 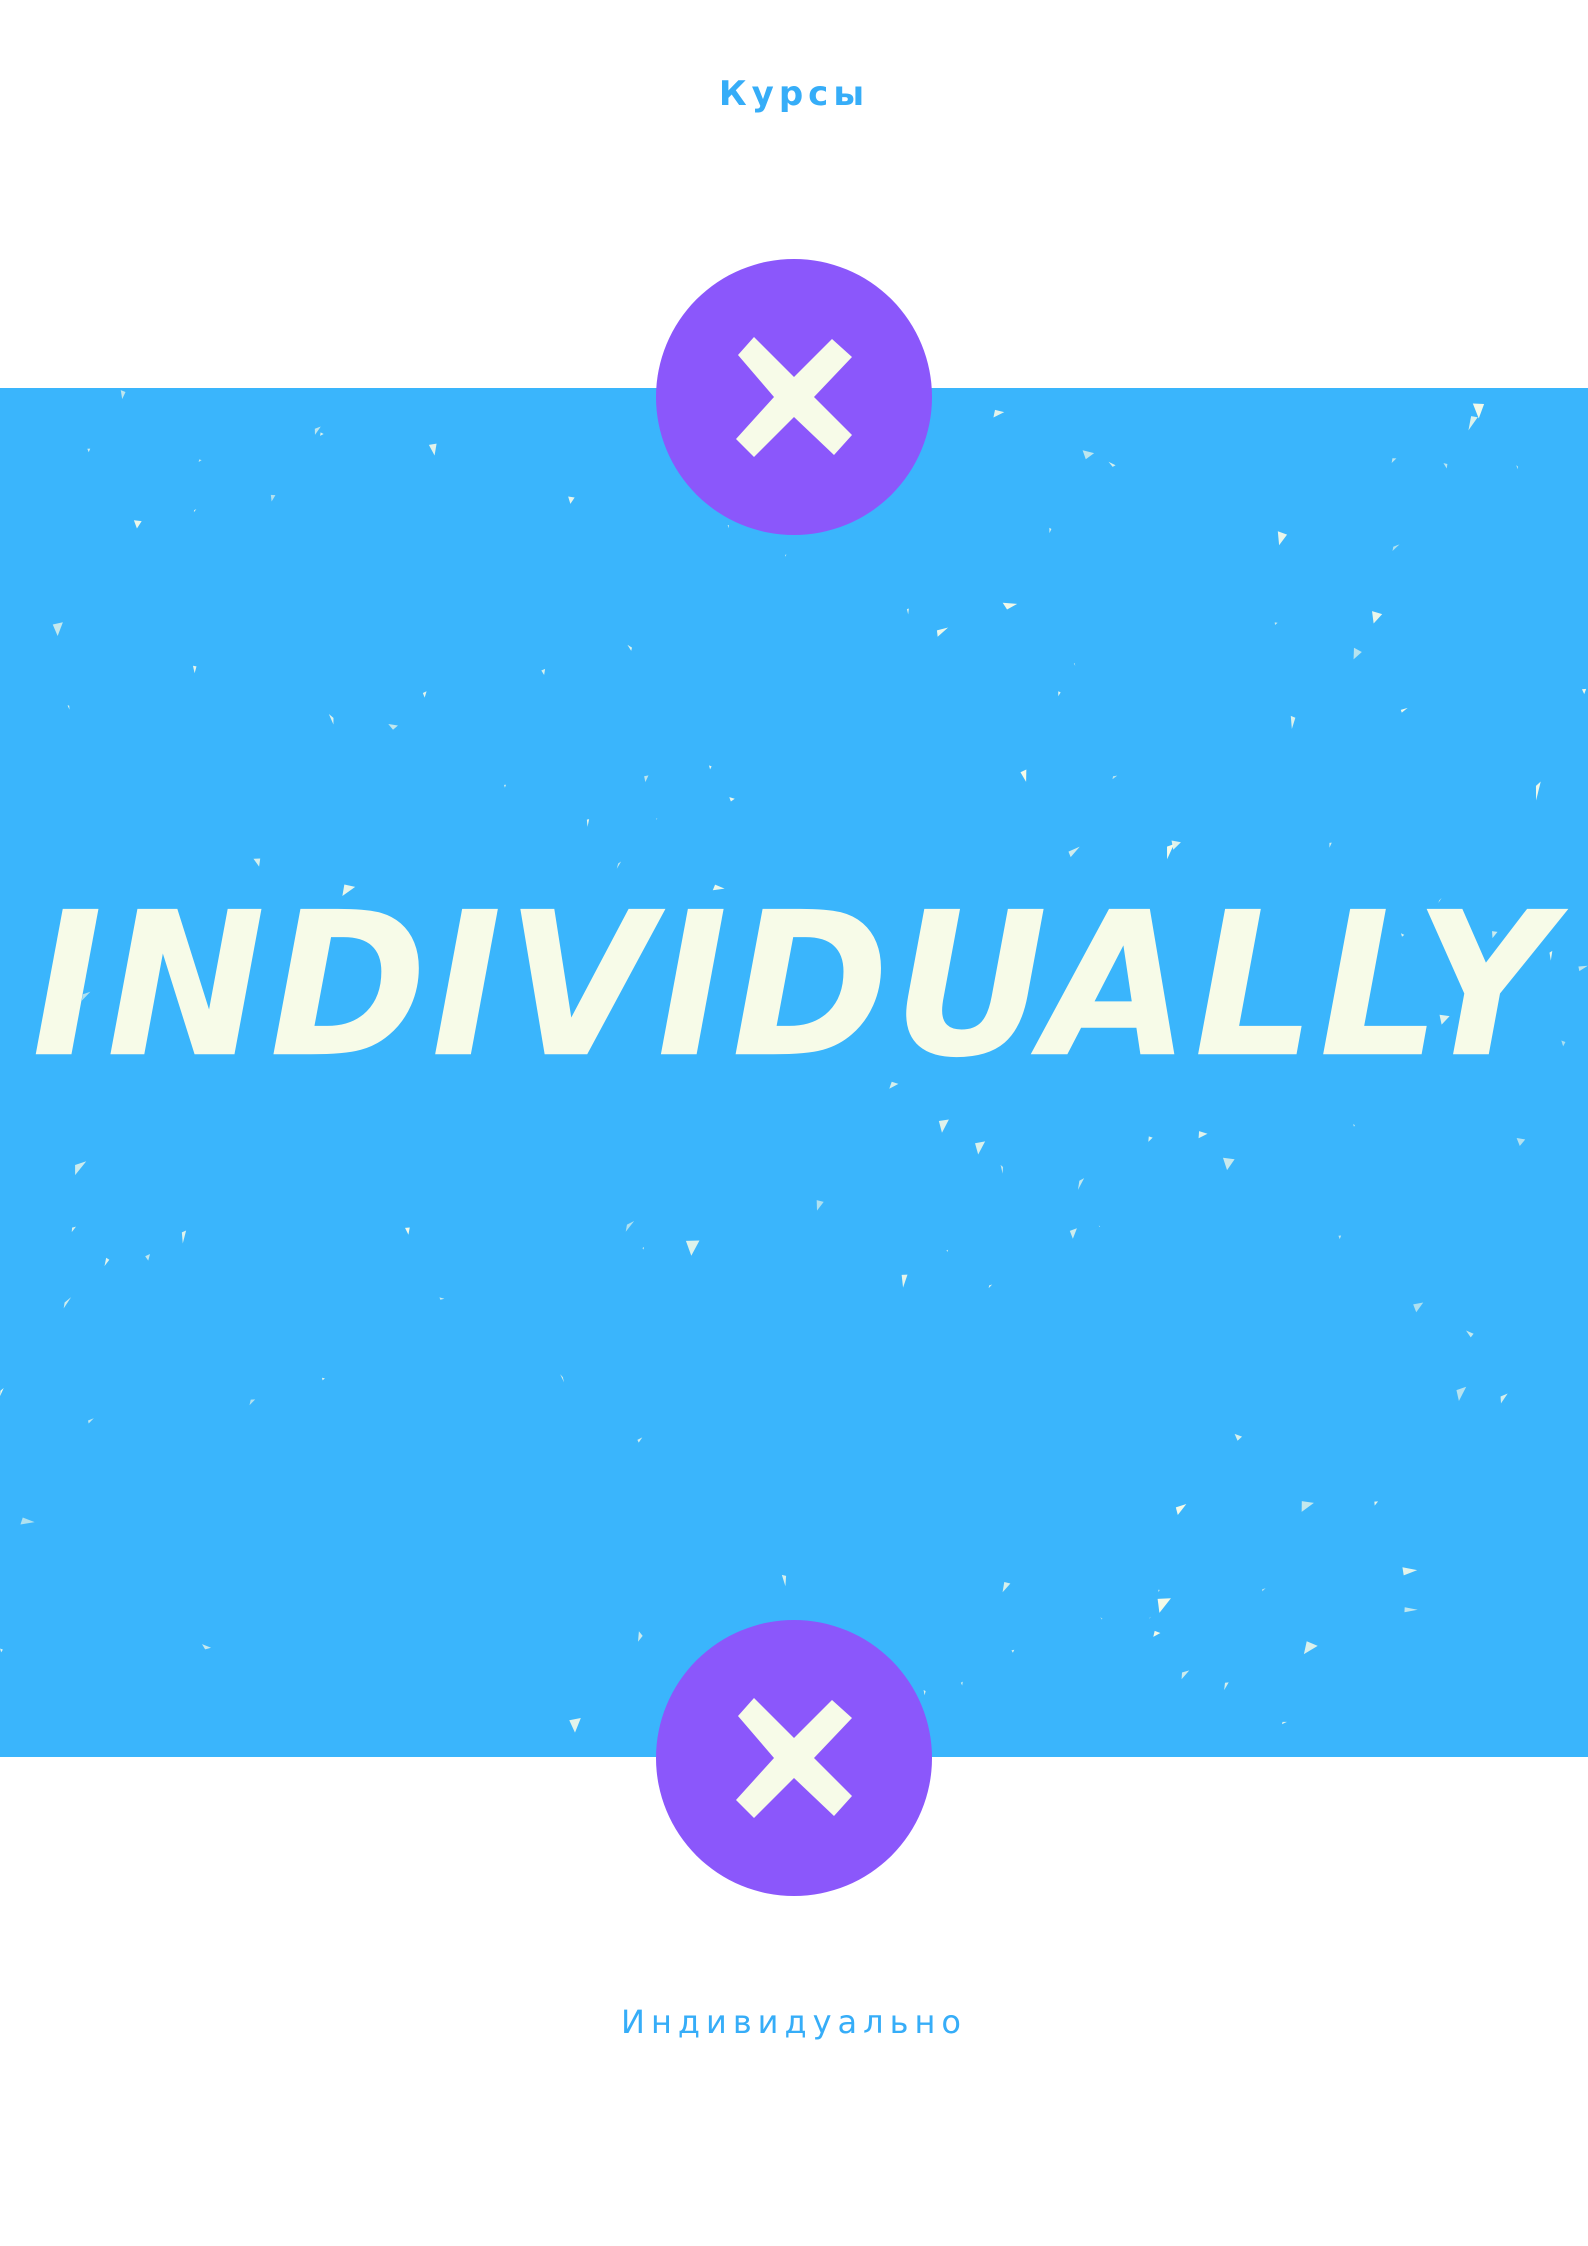 What do you see at coordinates (794, 985) in the screenshot?
I see `headline-title: INDIVIDUALLY` at bounding box center [794, 985].